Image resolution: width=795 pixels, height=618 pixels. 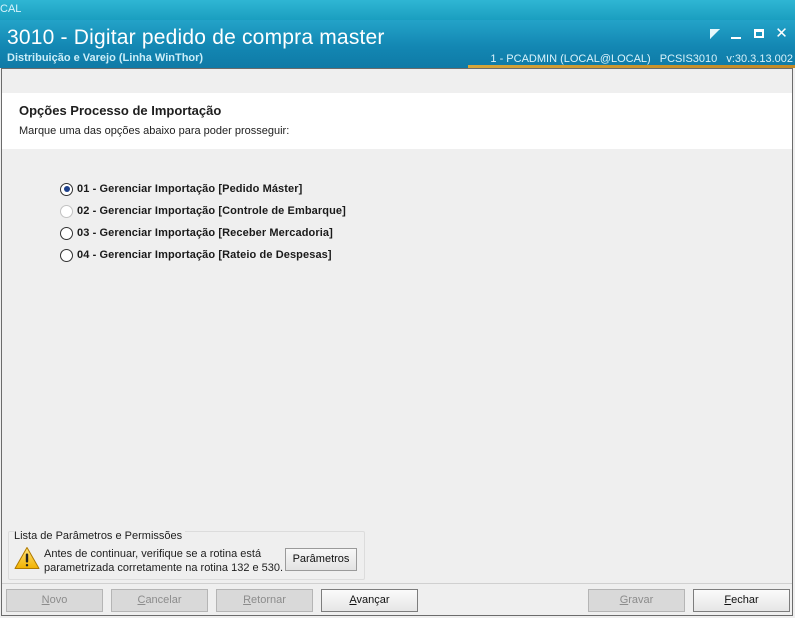 I want to click on os-top-strip: CAL, so click(x=397, y=10).